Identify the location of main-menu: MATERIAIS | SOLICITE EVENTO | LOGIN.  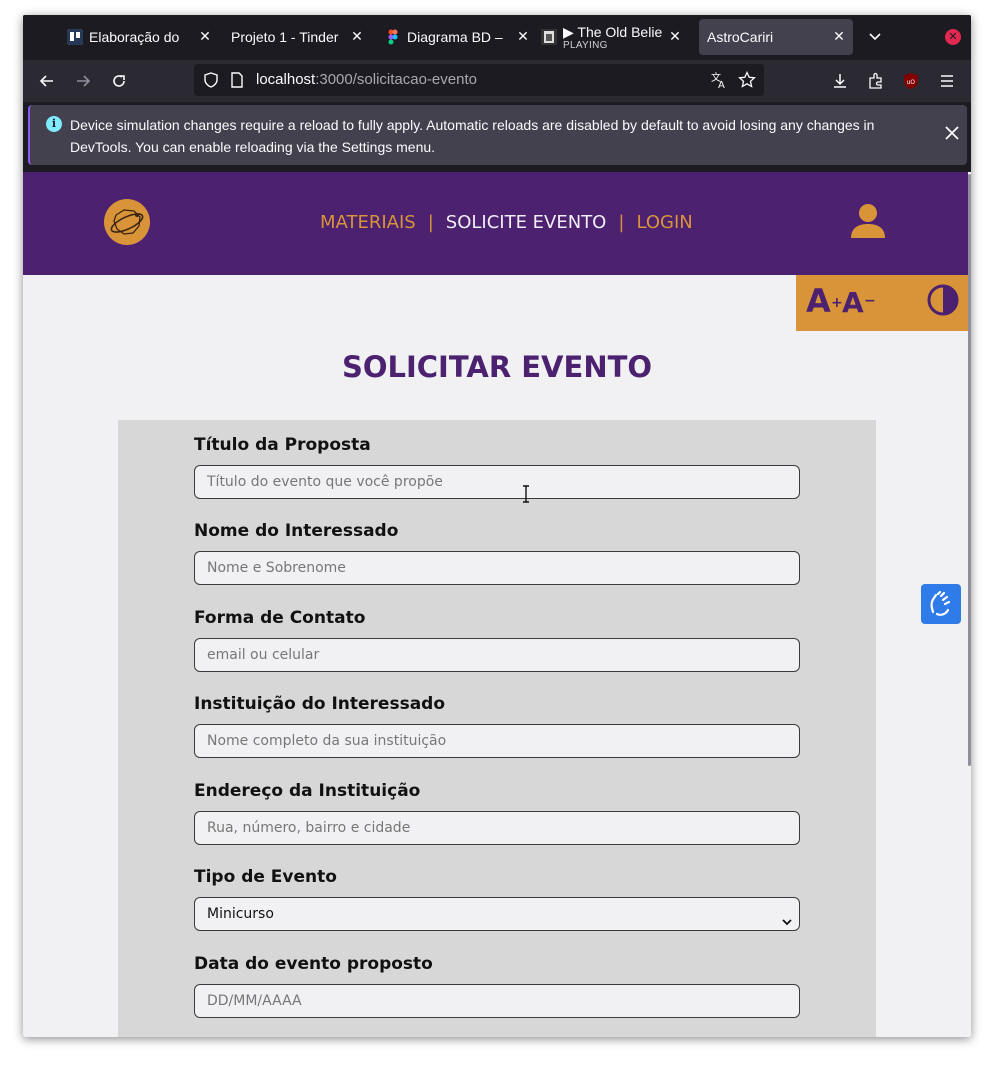
(506, 222).